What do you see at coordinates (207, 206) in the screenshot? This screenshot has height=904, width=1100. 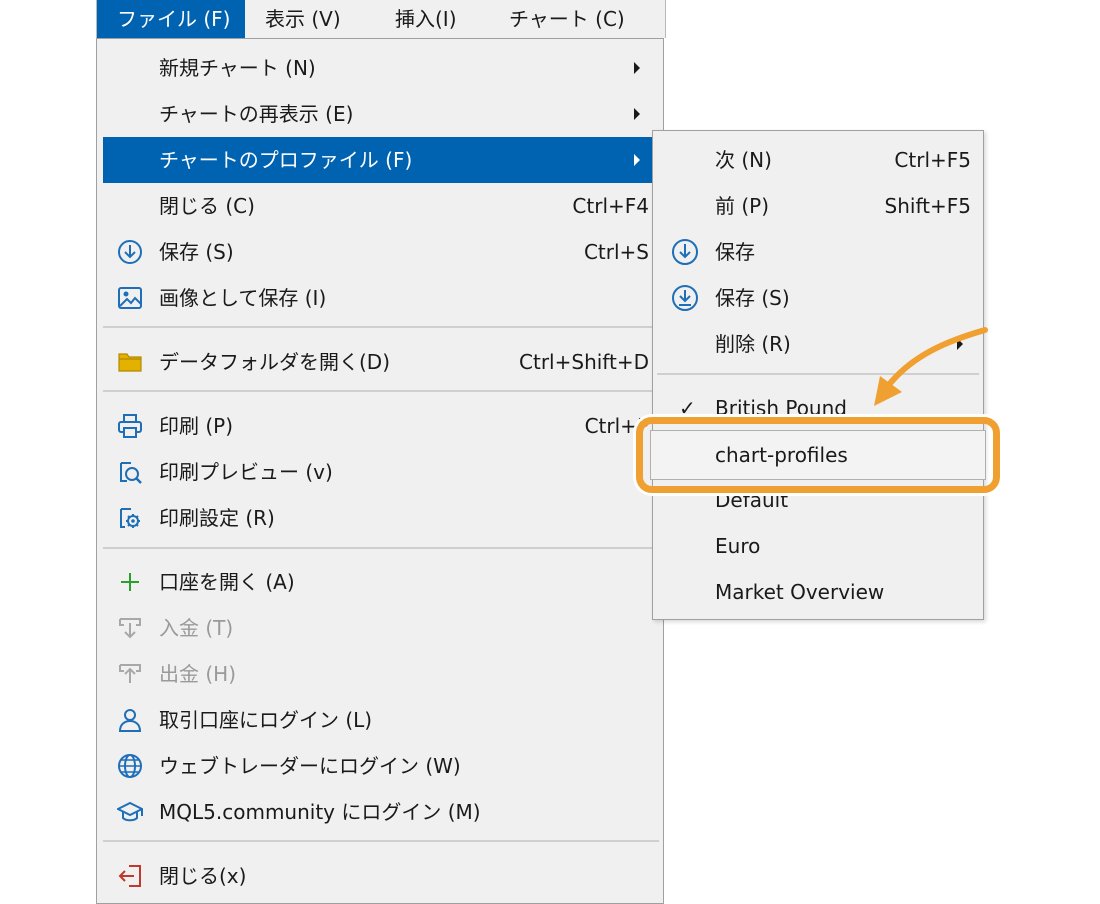 I see `menu-item-label: 閉じる (C)` at bounding box center [207, 206].